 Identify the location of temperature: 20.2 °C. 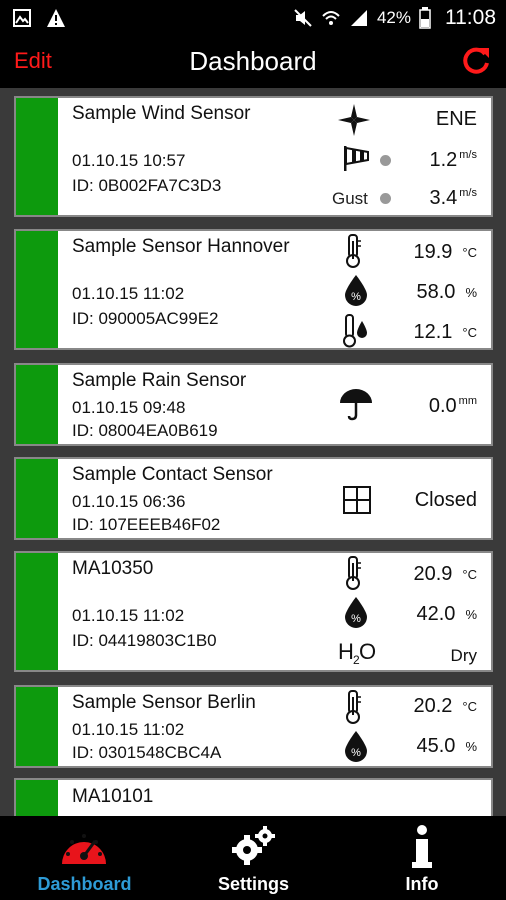
(445, 706).